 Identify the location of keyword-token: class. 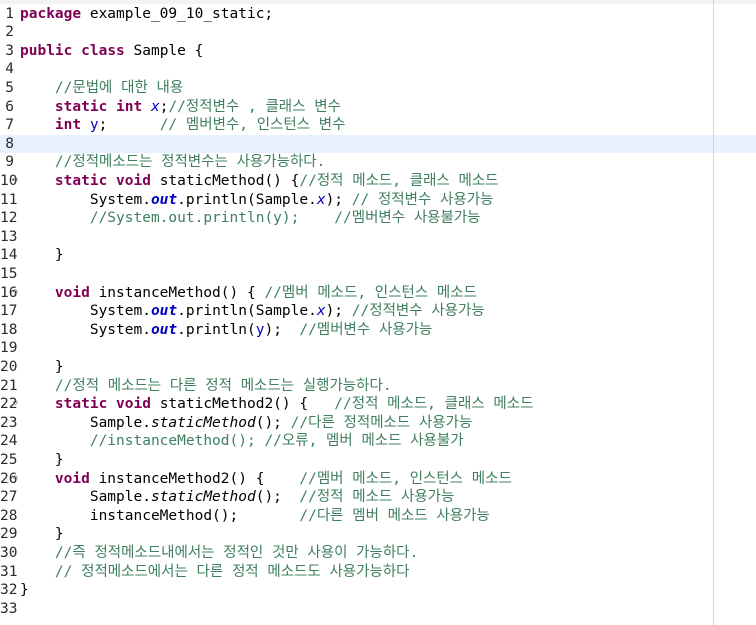
(103, 50).